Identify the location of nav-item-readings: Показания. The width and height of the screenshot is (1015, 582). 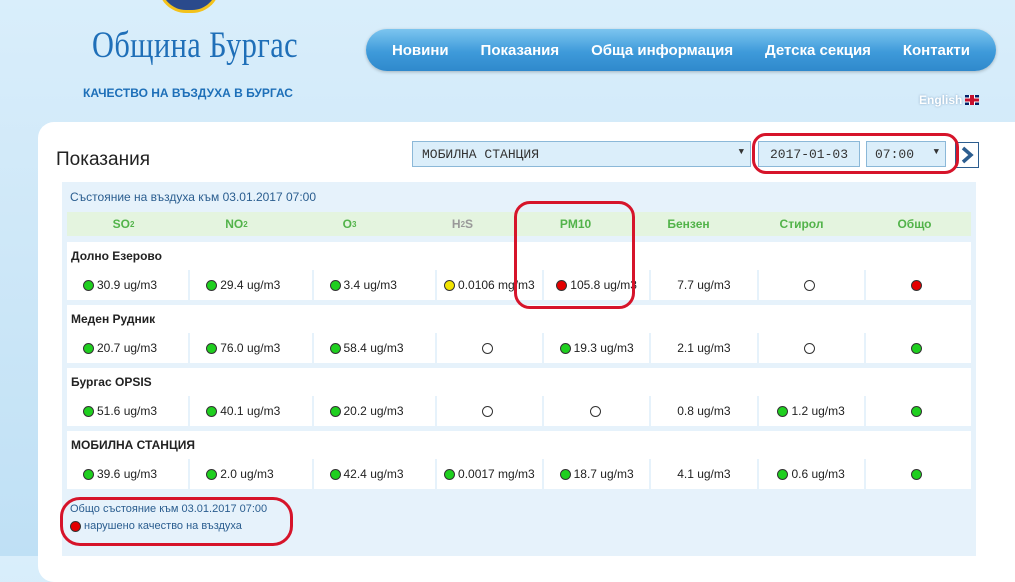
(520, 50).